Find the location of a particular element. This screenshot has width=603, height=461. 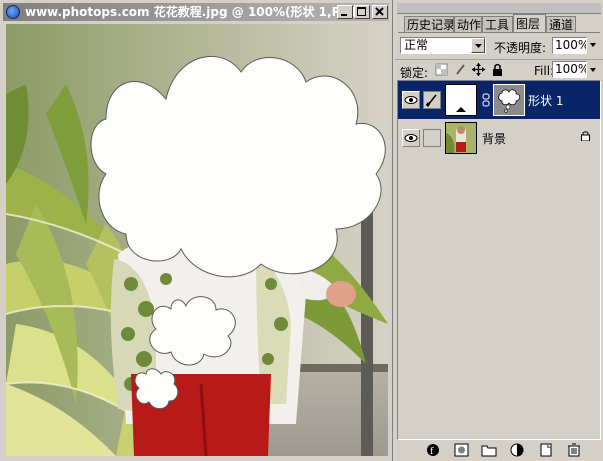

app-icon is located at coordinates (13, 12).